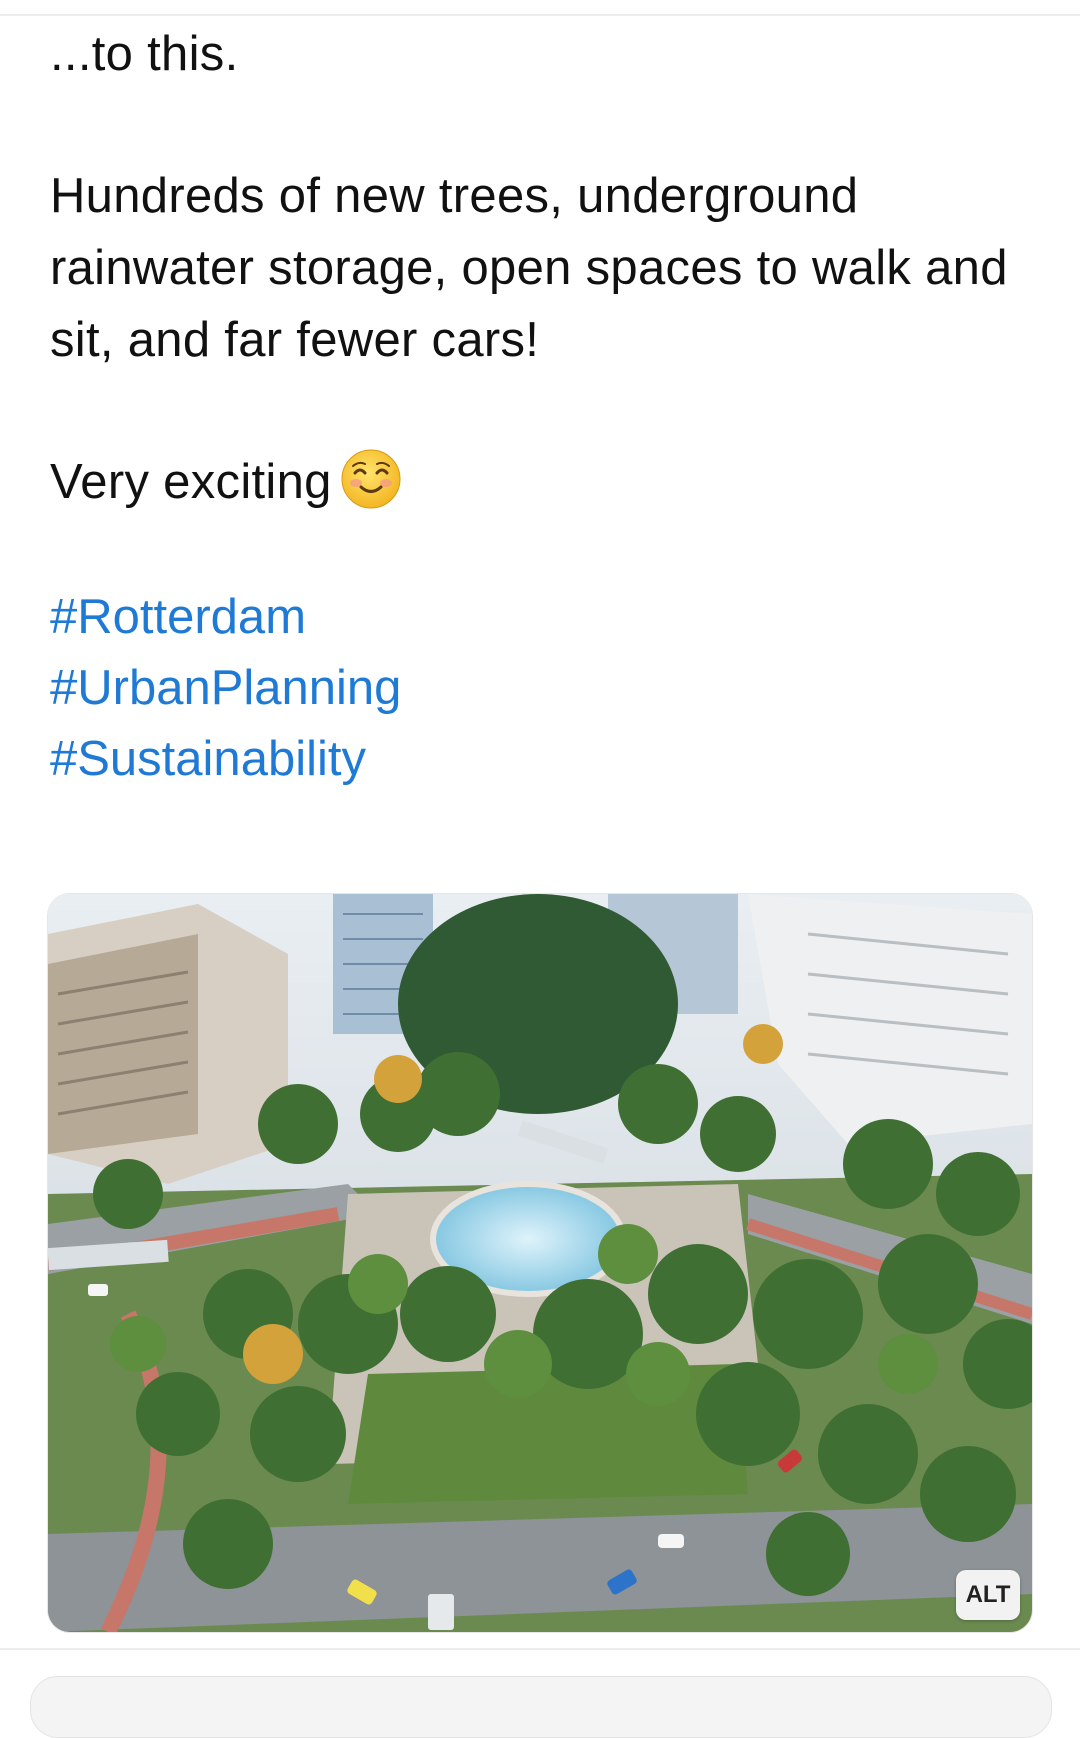  What do you see at coordinates (540, 1649) in the screenshot?
I see `bottom-divider` at bounding box center [540, 1649].